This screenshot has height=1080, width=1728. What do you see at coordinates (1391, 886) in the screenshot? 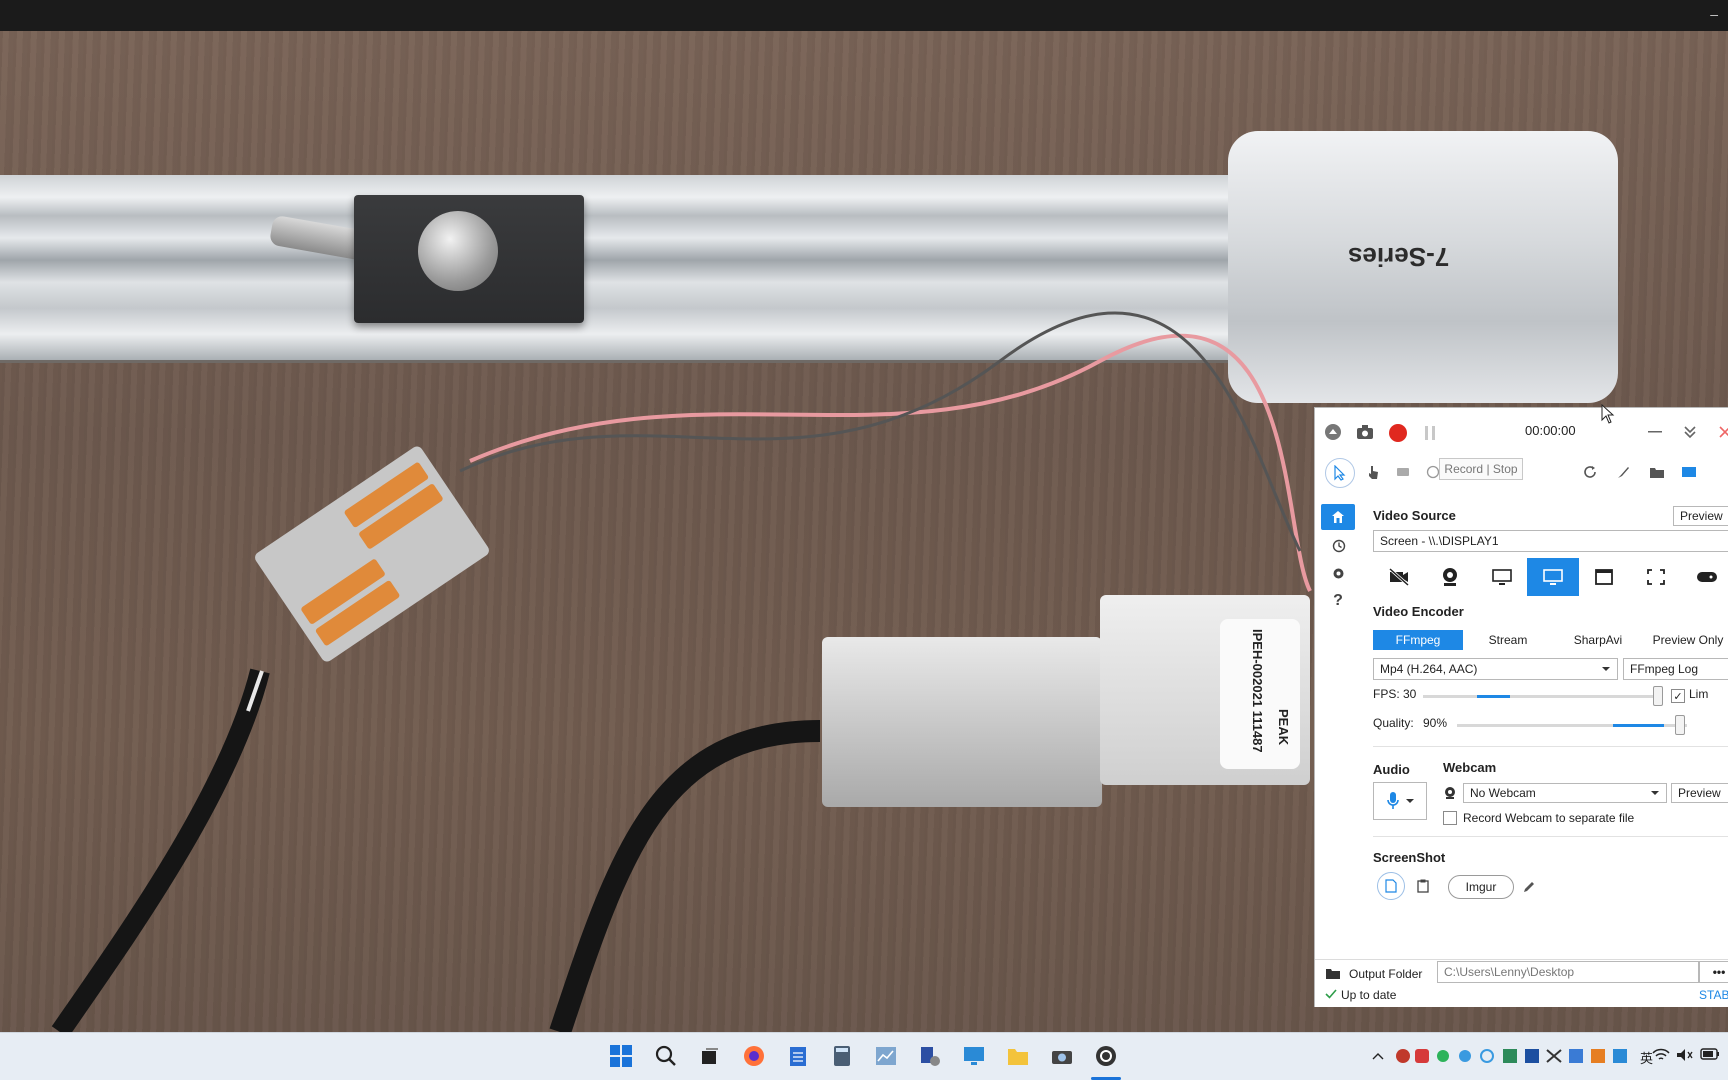
I see `save-to-disk-button` at bounding box center [1391, 886].